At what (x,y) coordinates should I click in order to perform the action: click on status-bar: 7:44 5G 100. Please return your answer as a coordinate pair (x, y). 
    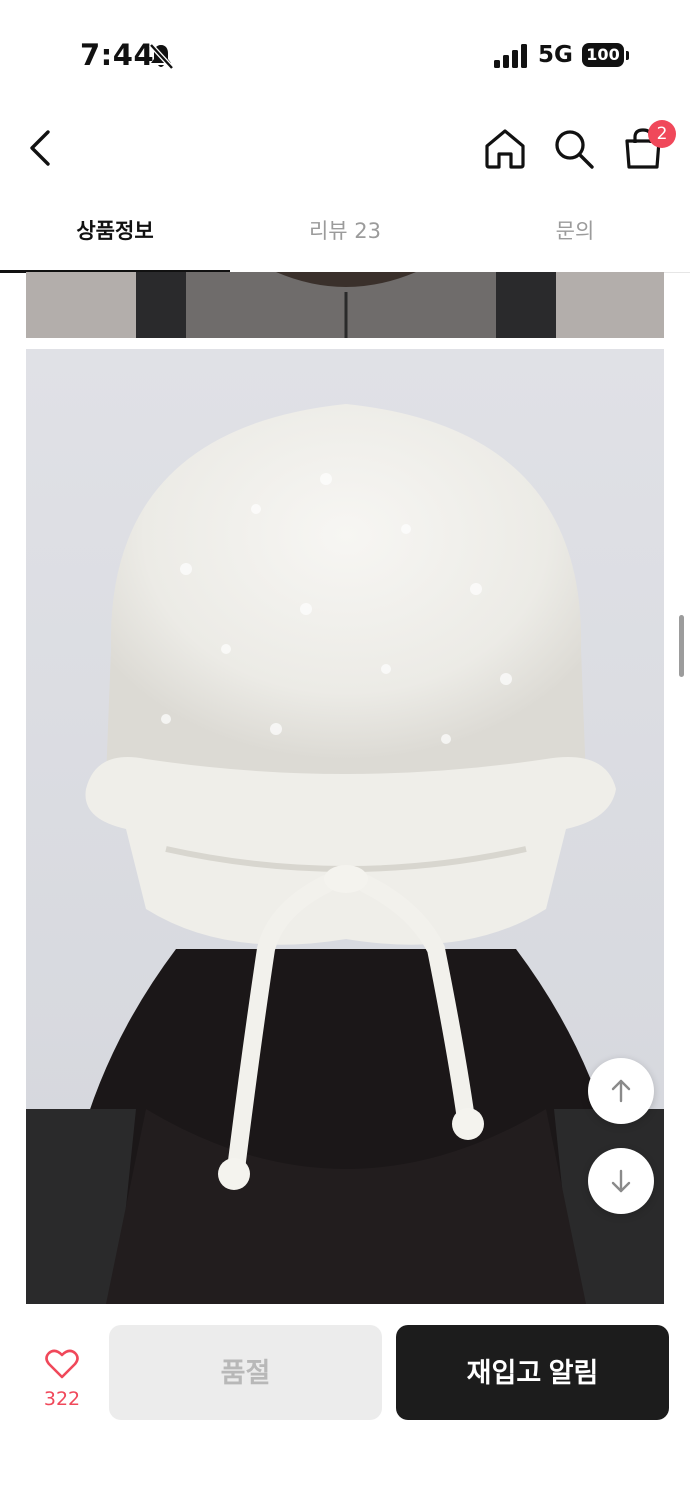
    Looking at the image, I should click on (345, 55).